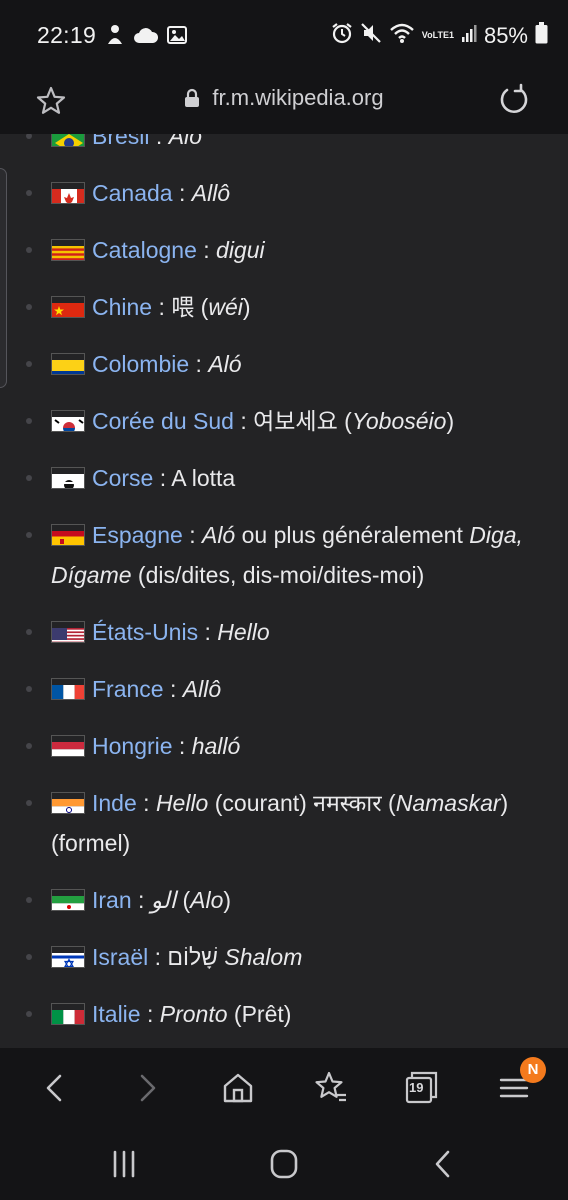  What do you see at coordinates (194, 478) in the screenshot?
I see `greeting-text: : A lotta` at bounding box center [194, 478].